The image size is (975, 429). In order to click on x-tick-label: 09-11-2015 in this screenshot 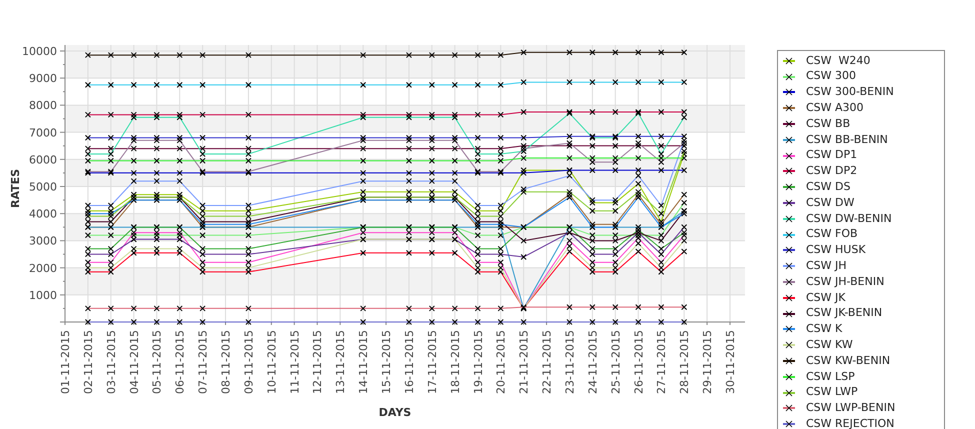, I will do `click(249, 362)`.